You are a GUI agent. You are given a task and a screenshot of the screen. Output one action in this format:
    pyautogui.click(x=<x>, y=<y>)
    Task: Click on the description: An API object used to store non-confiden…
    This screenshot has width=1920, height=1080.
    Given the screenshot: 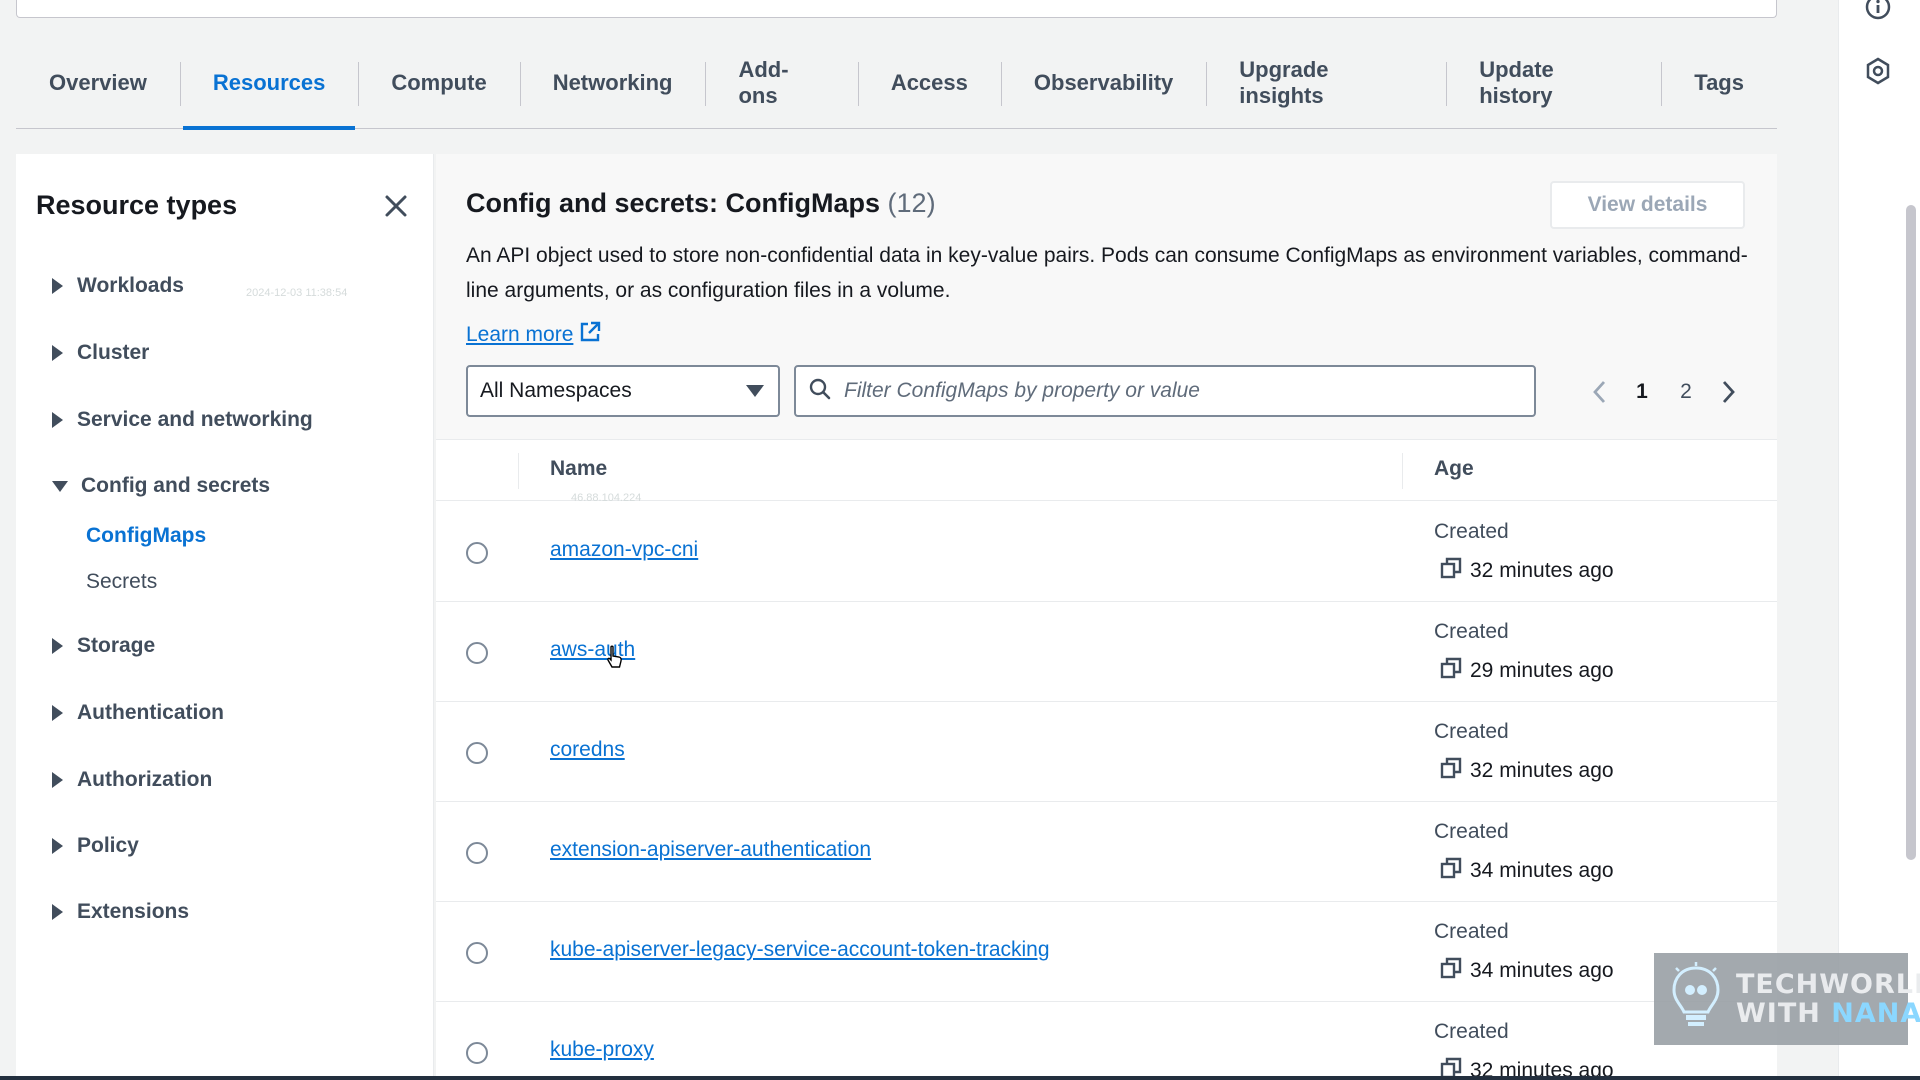 What is the action you would take?
    pyautogui.click(x=1107, y=273)
    